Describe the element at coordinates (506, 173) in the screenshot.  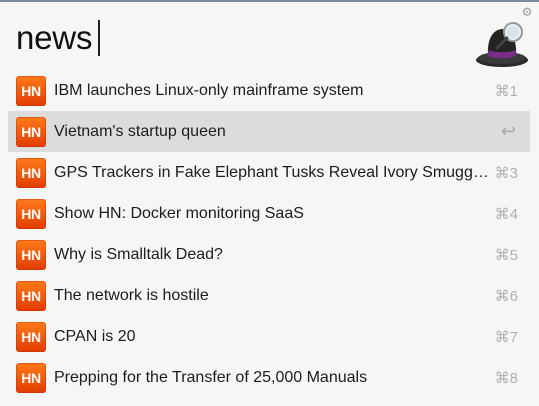
I see `result-shortcut: ⌘3` at that location.